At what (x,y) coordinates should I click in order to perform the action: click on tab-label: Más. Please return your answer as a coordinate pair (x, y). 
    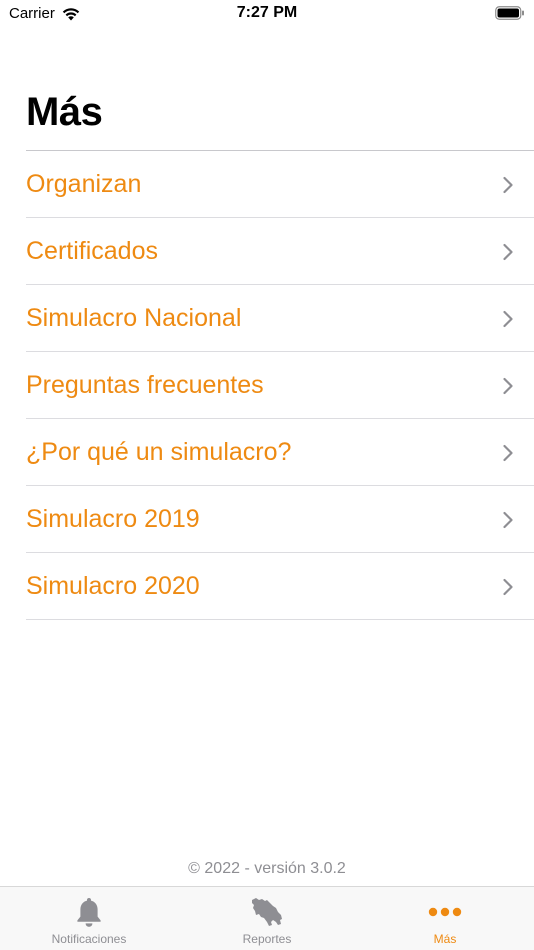
    Looking at the image, I should click on (445, 939).